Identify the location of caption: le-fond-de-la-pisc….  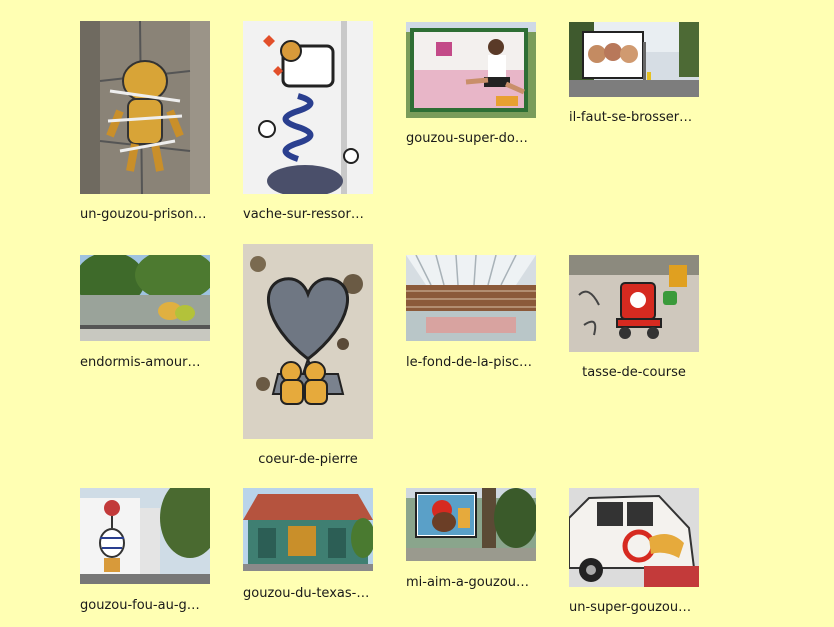
(469, 362).